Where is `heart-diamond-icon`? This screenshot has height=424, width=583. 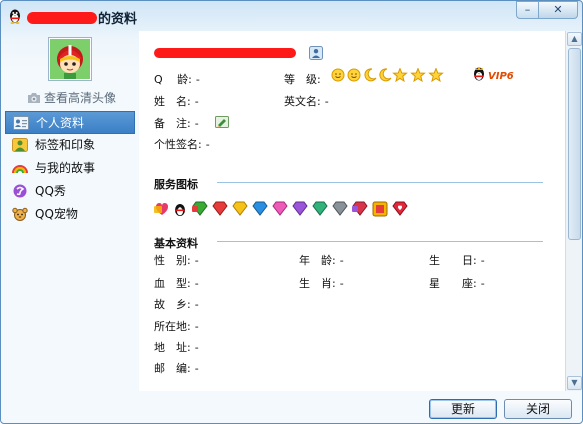
heart-diamond-icon is located at coordinates (400, 208).